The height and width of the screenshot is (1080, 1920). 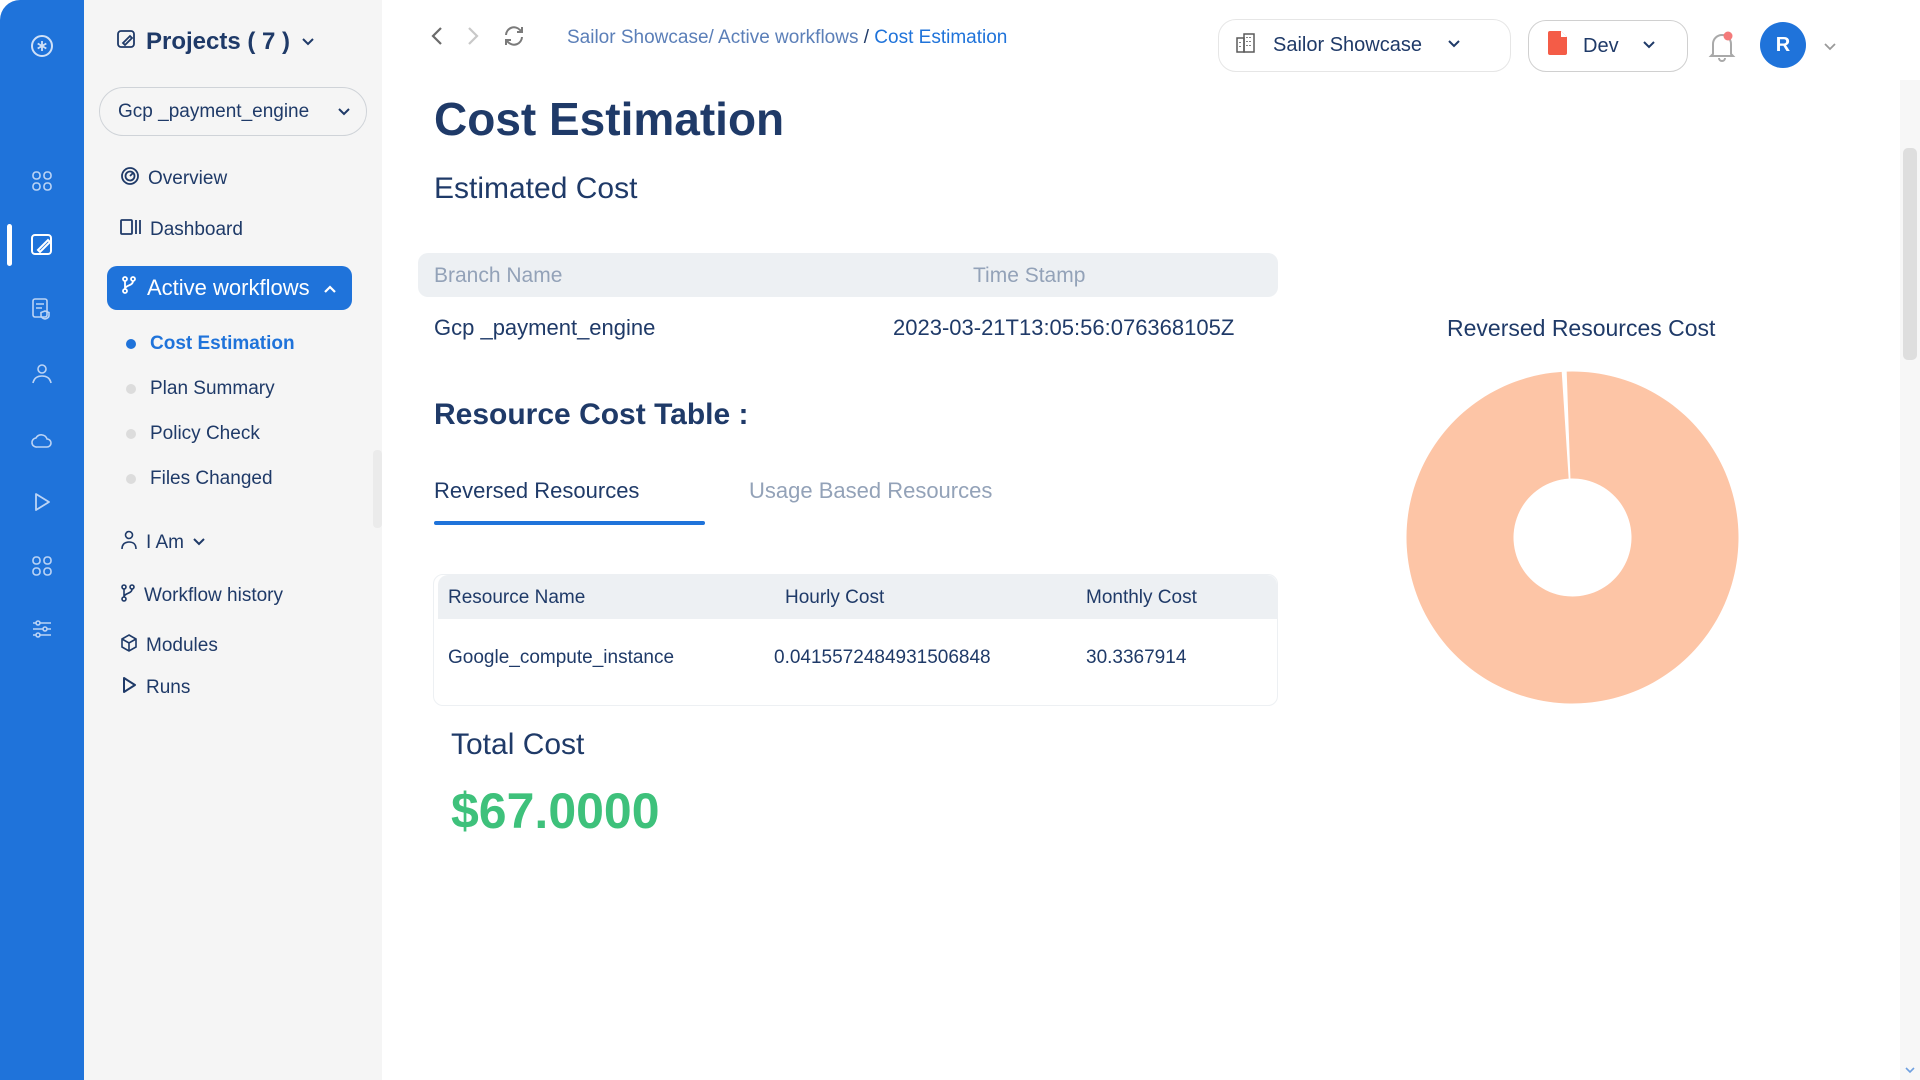 I want to click on project-select: Gcp _payment_engine, so click(x=233, y=111).